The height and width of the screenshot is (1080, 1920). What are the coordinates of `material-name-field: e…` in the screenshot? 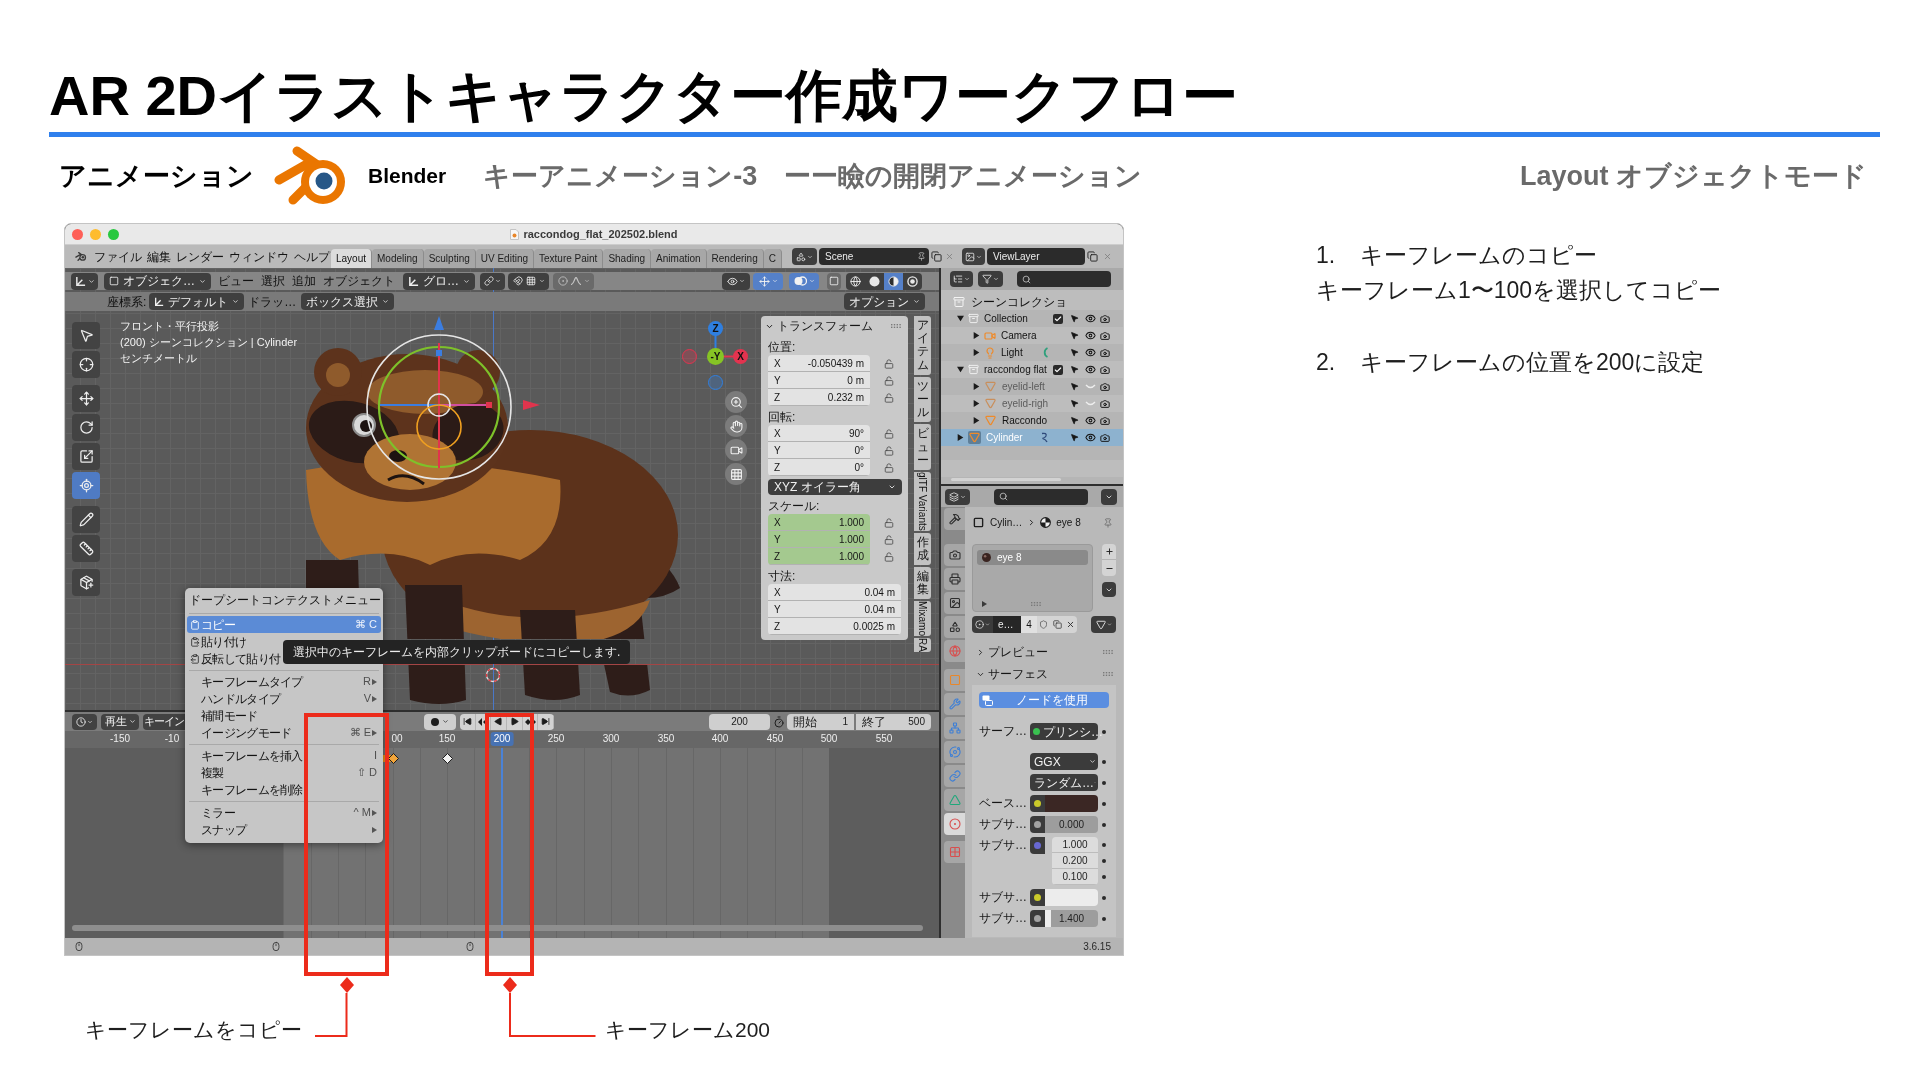 It's located at (1007, 624).